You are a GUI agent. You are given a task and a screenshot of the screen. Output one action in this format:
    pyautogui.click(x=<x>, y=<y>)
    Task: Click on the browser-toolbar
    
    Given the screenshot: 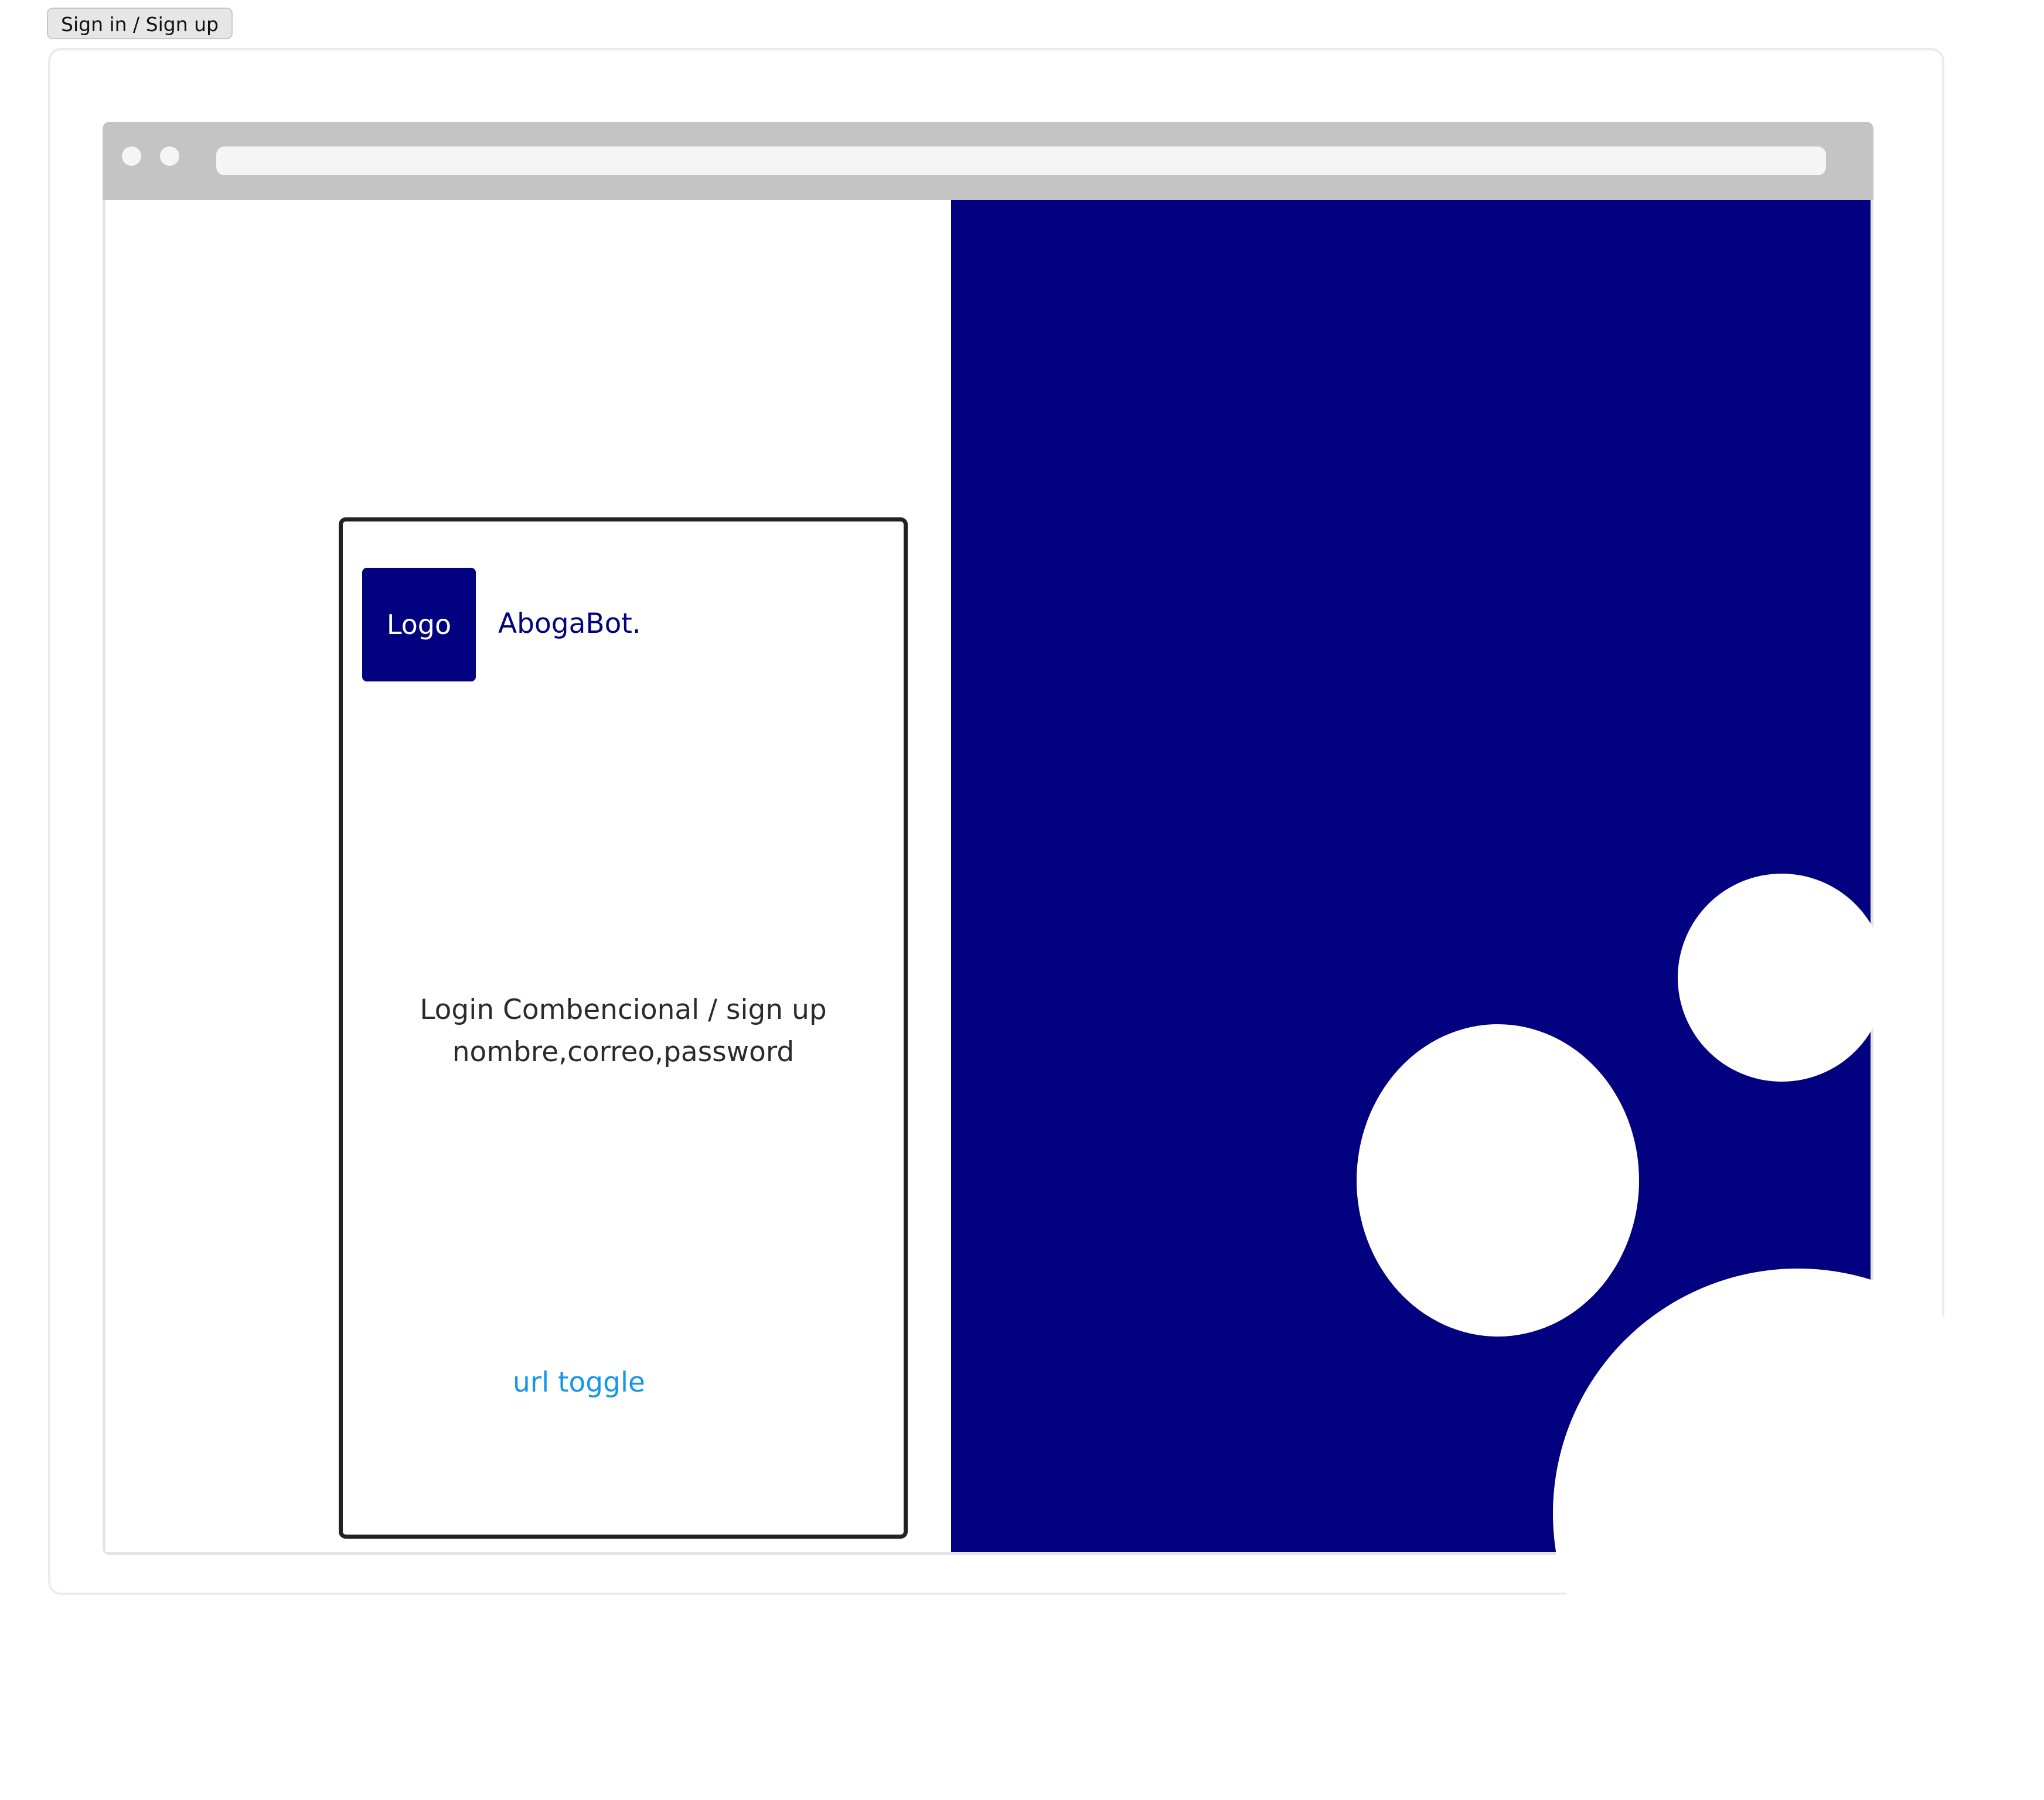 What is the action you would take?
    pyautogui.click(x=988, y=161)
    